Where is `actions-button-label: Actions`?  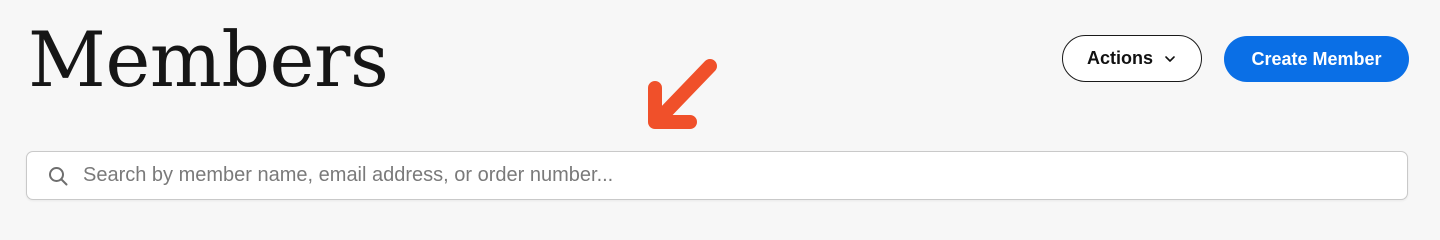 actions-button-label: Actions is located at coordinates (1119, 58).